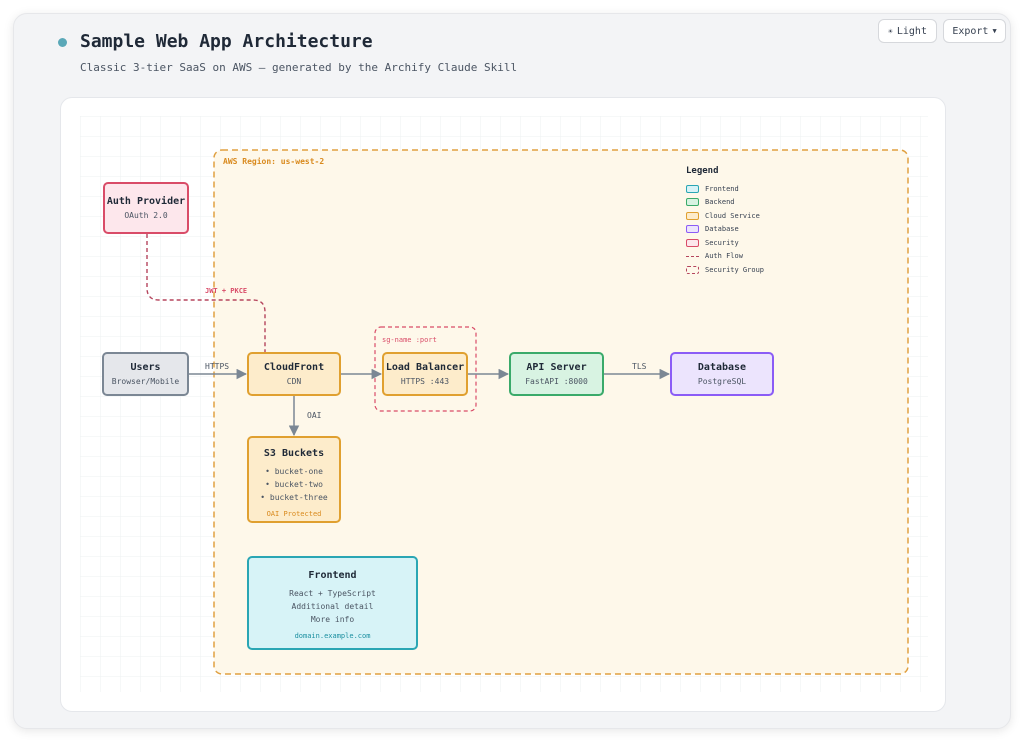  What do you see at coordinates (639, 366) in the screenshot?
I see `edge-label-tls: TLS` at bounding box center [639, 366].